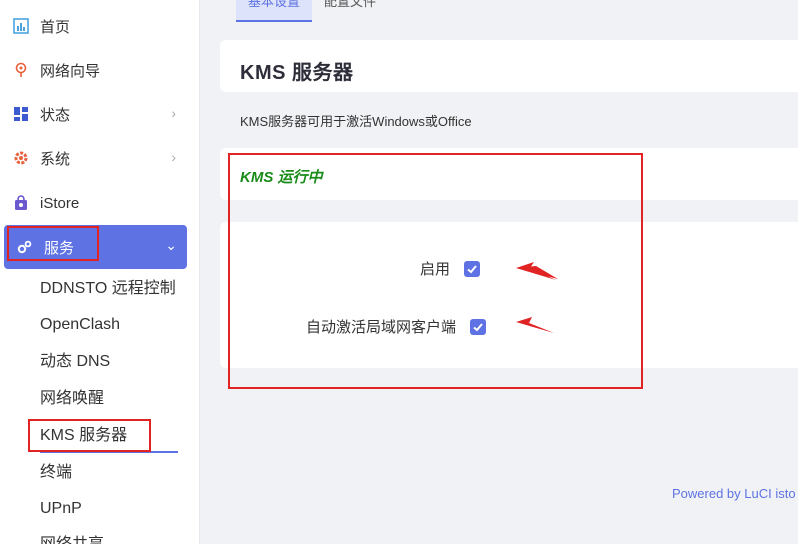 The height and width of the screenshot is (544, 798). Describe the element at coordinates (93, 26) in the screenshot. I see `sidebar-item-home: 首页` at that location.